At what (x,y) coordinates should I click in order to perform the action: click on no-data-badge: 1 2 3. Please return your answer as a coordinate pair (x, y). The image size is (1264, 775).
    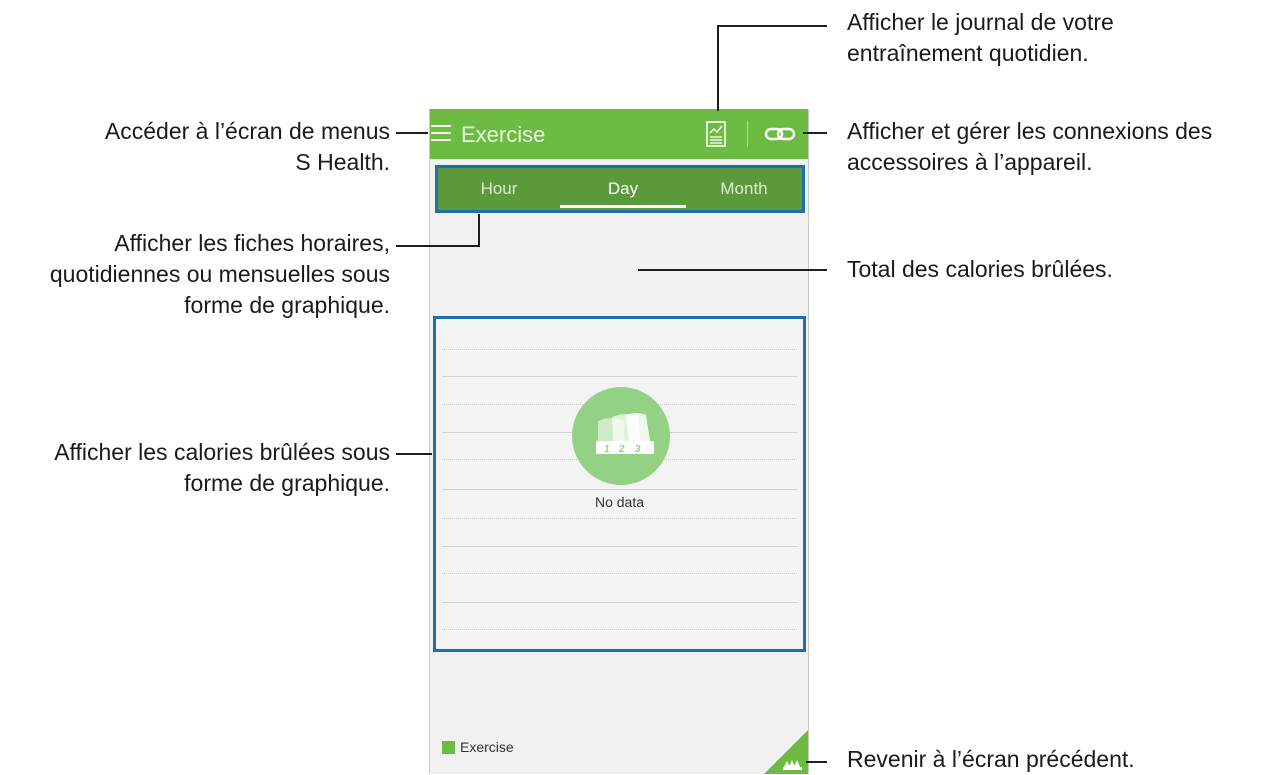
    Looking at the image, I should click on (621, 436).